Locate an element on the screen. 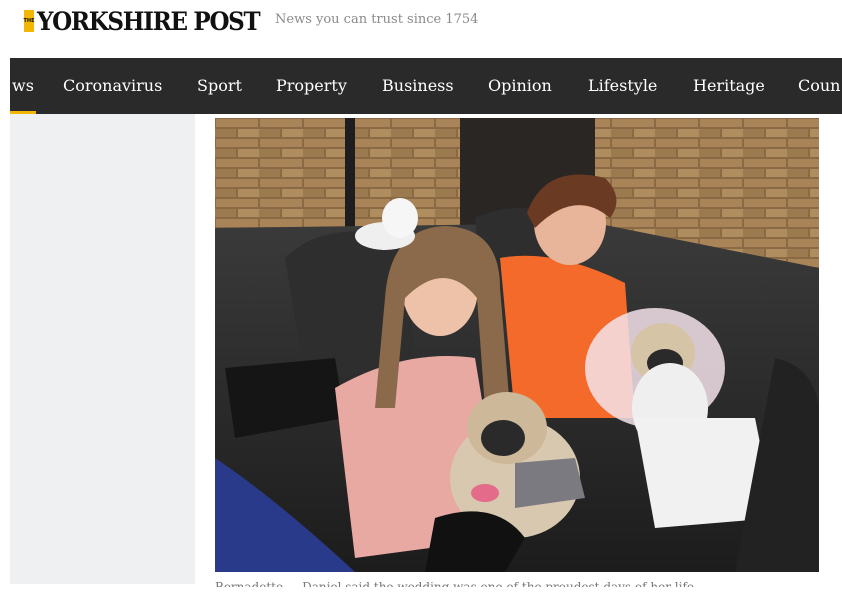 The image size is (842, 598). logo-the-badge: THE is located at coordinates (29, 21).